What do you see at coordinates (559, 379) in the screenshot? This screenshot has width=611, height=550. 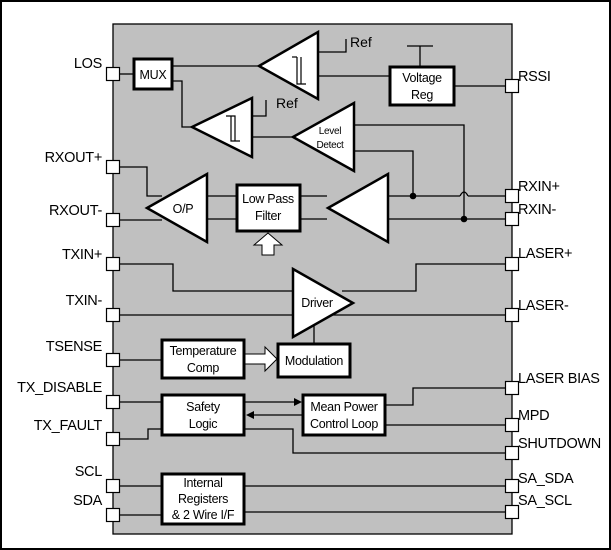 I see `pin-label: LASER BIAS` at bounding box center [559, 379].